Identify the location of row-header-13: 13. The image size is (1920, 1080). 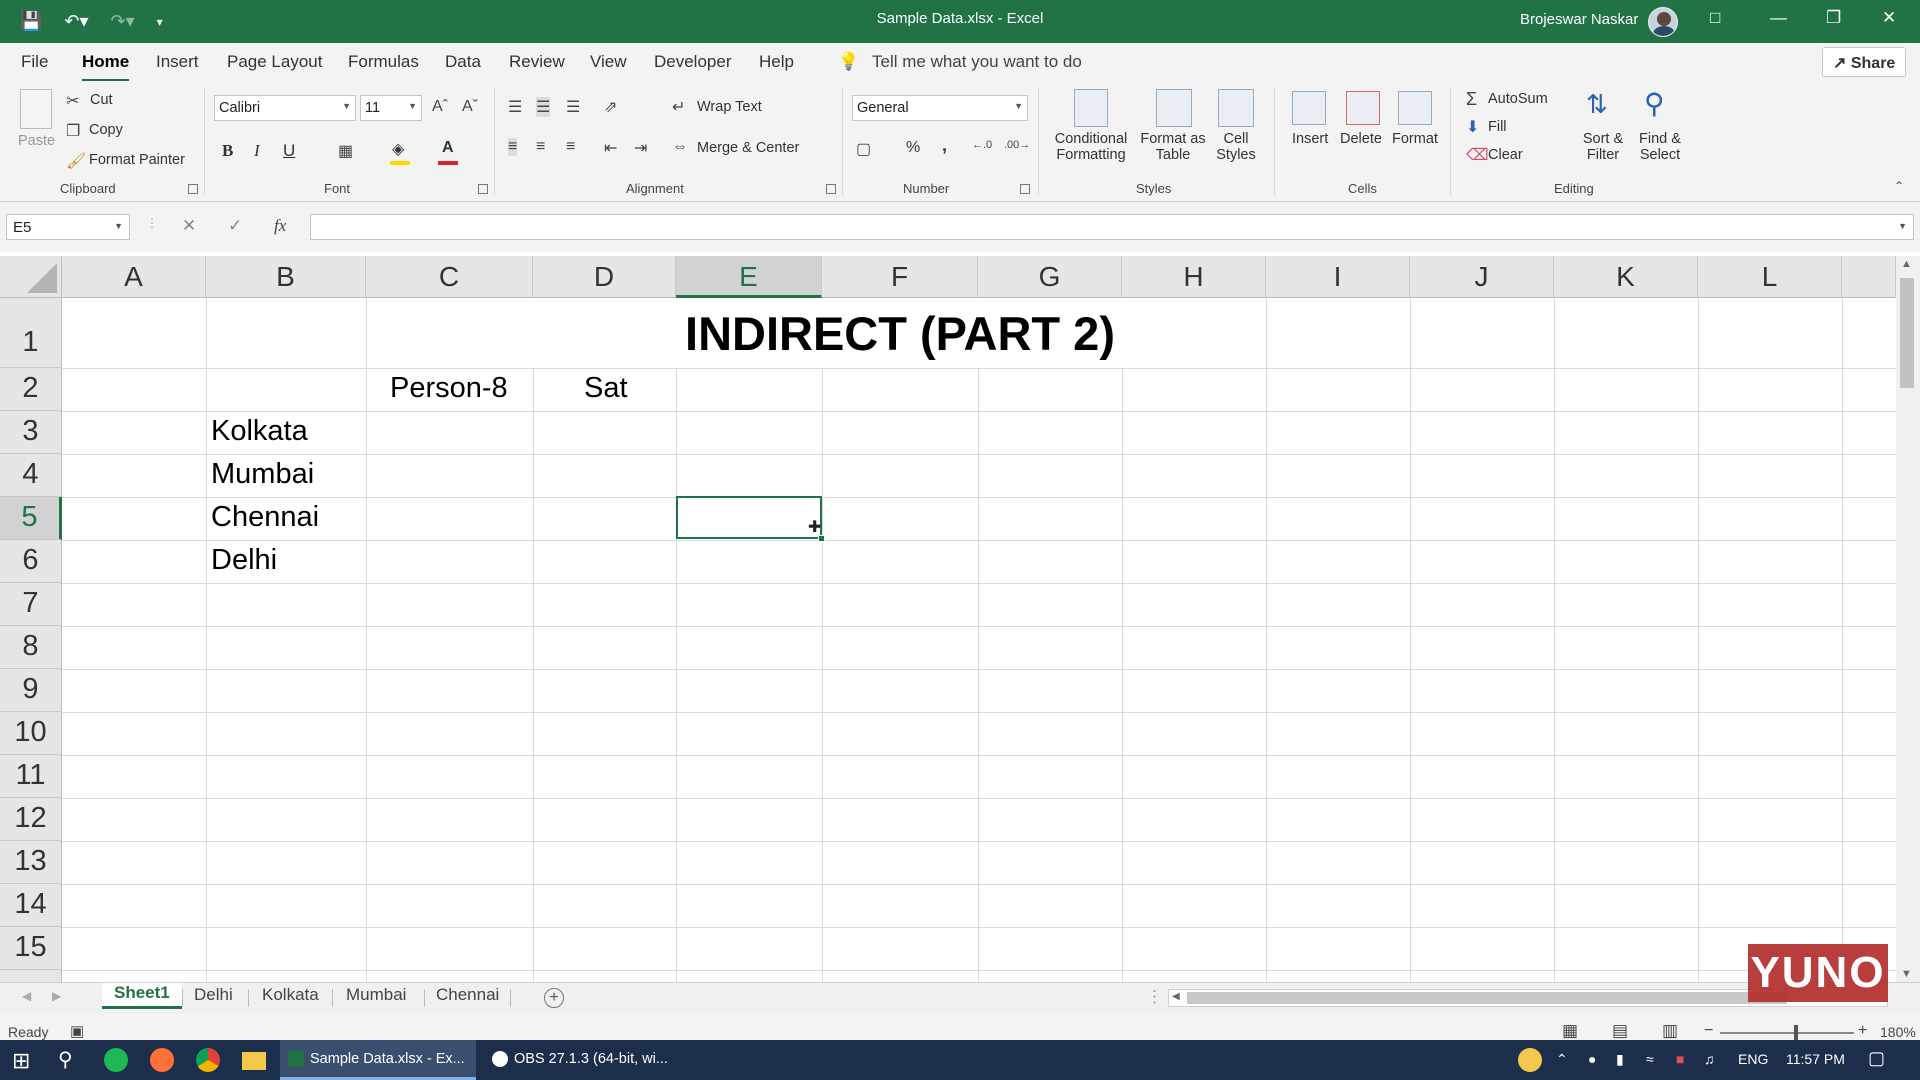
(31, 862).